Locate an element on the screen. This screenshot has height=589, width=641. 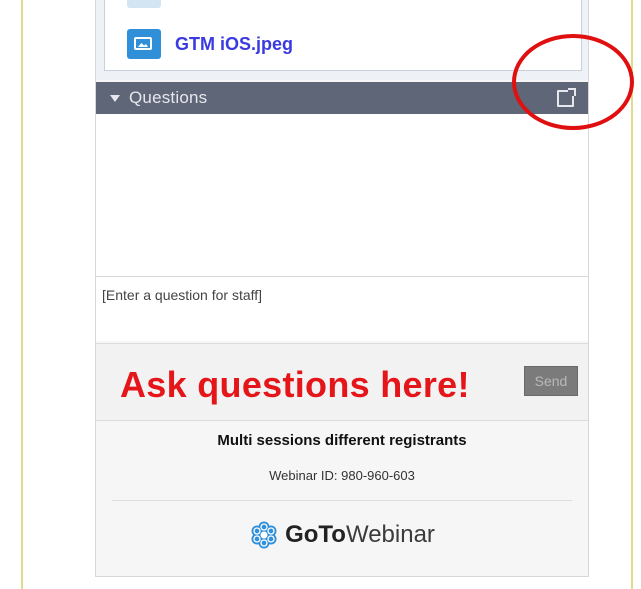
session-title: Multi sessions different registrants is located at coordinates (342, 440).